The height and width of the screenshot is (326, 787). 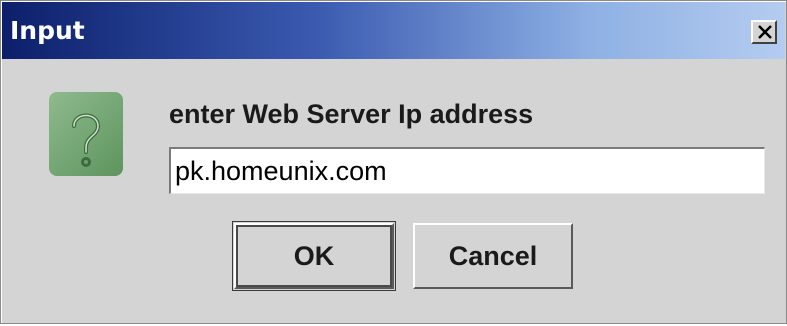 What do you see at coordinates (351, 114) in the screenshot?
I see `prompt-label: enter Web Server Ip address` at bounding box center [351, 114].